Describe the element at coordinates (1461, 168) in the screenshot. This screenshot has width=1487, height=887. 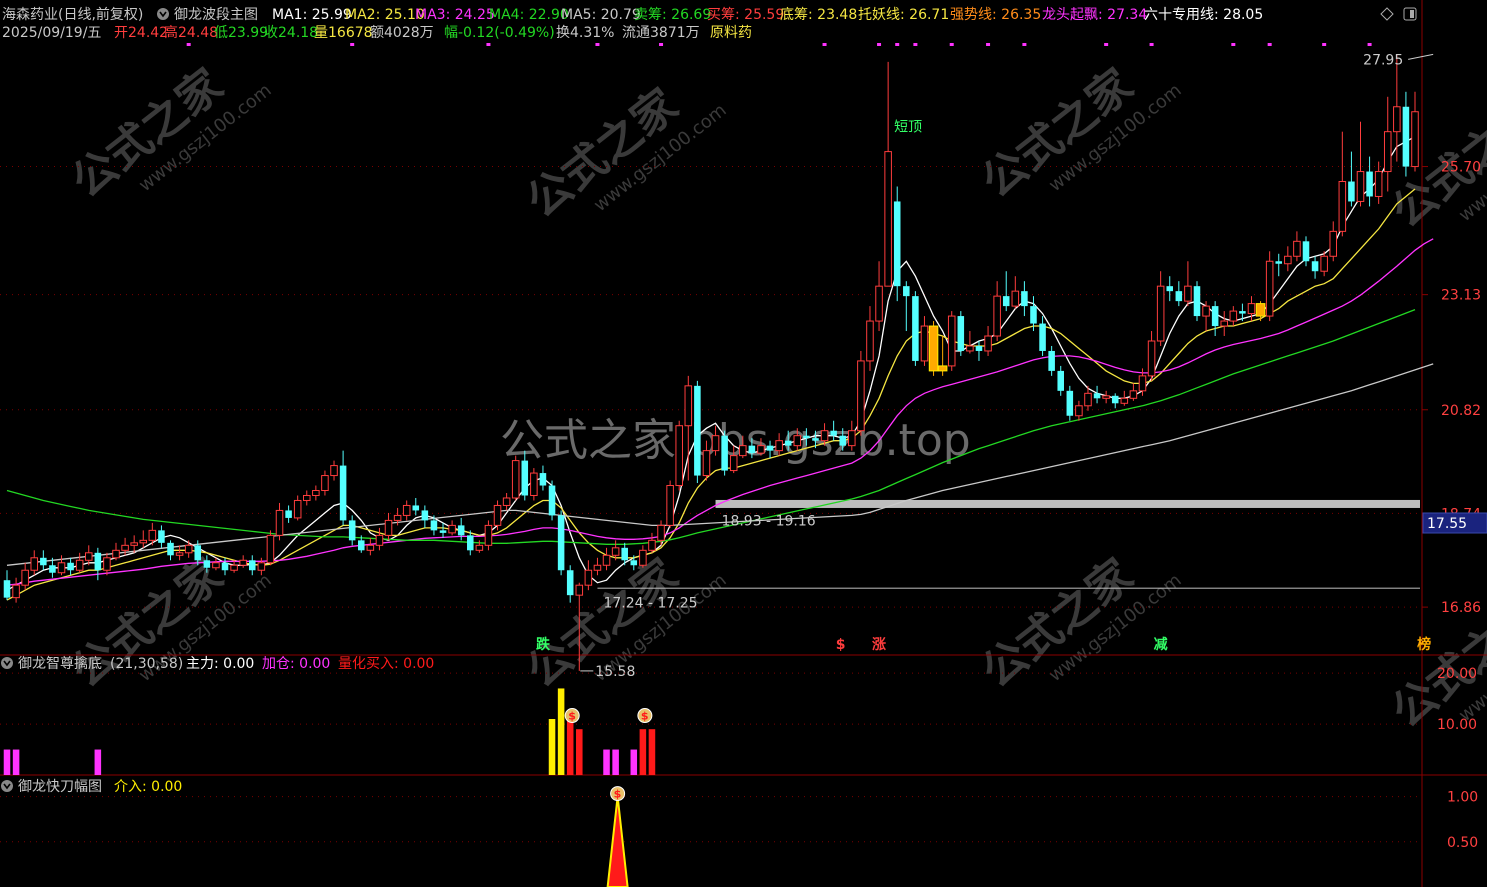
I see `price-tick-label: 25.70` at that location.